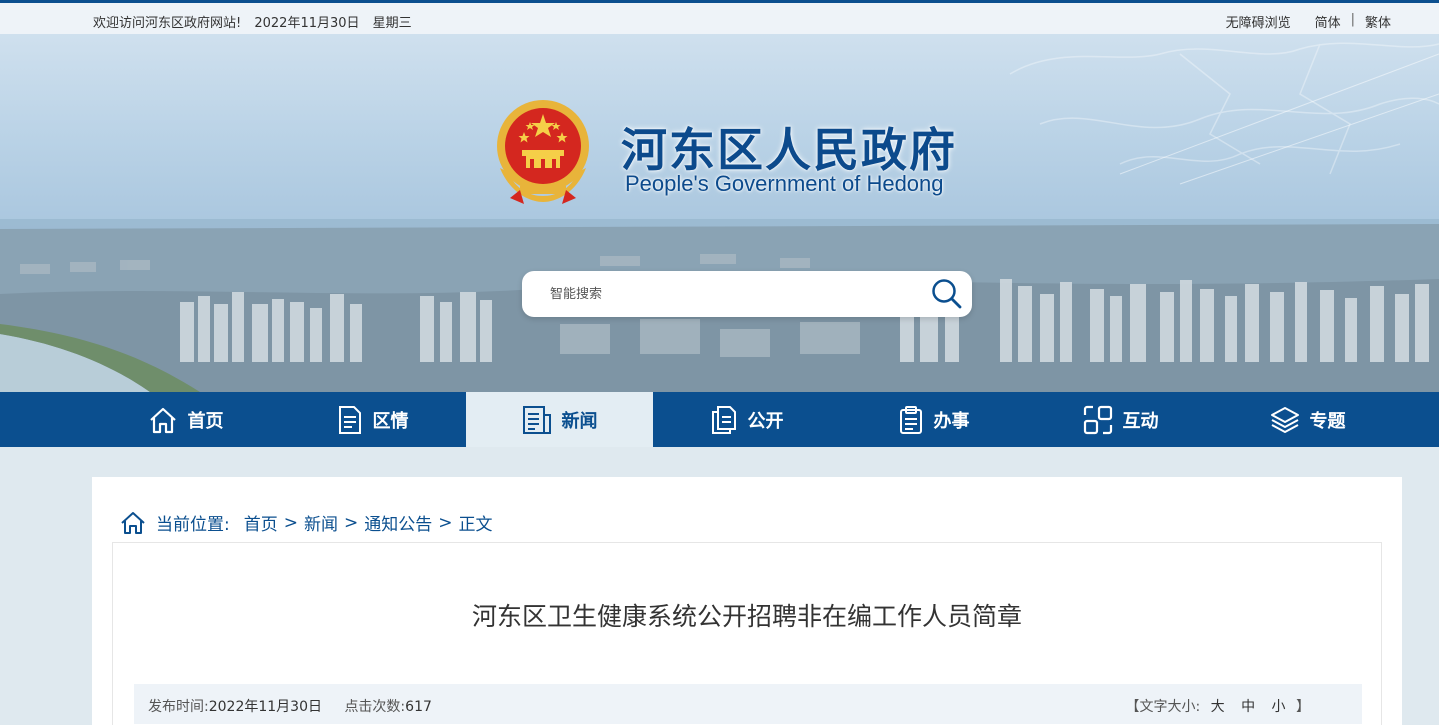 The height and width of the screenshot is (725, 1439). I want to click on nav-label: 互动, so click(1140, 421).